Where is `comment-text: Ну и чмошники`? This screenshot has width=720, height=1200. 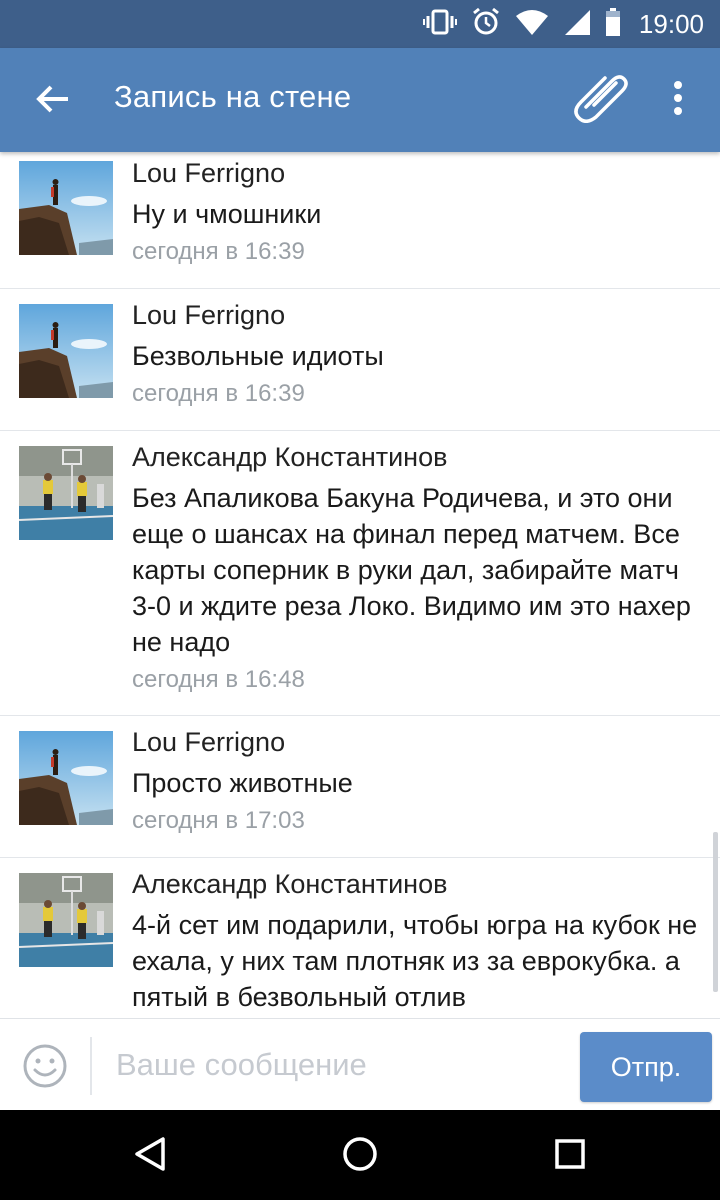 comment-text: Ну и чмошники is located at coordinates (227, 214).